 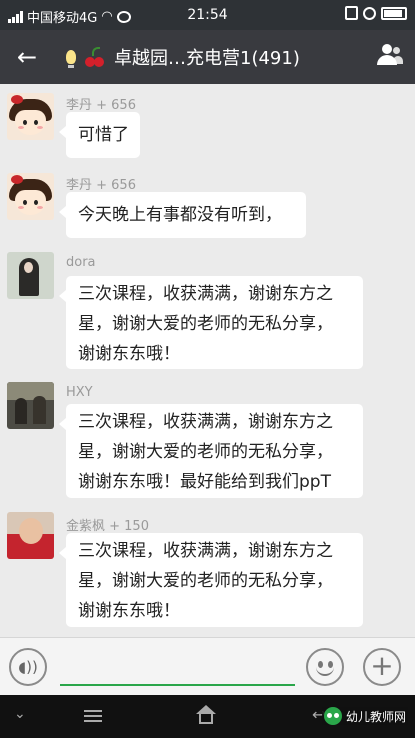 I want to click on watermark-logo-icon, so click(x=333, y=716).